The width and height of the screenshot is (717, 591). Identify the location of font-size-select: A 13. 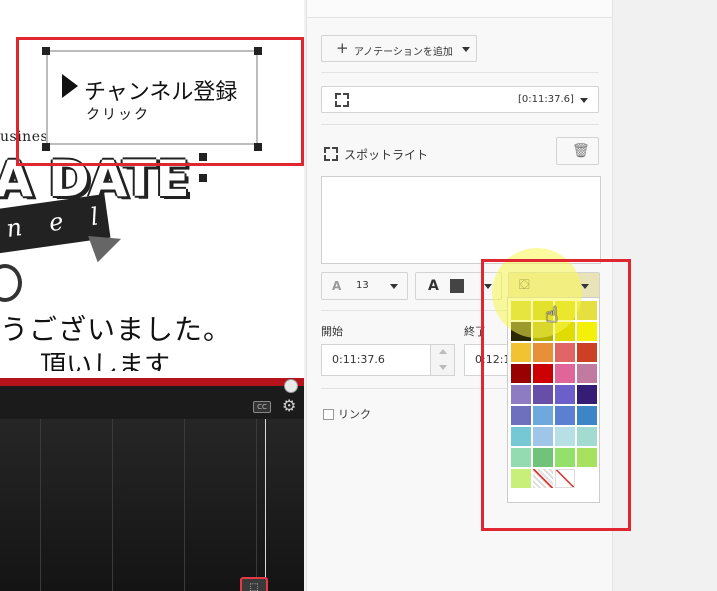
(364, 286).